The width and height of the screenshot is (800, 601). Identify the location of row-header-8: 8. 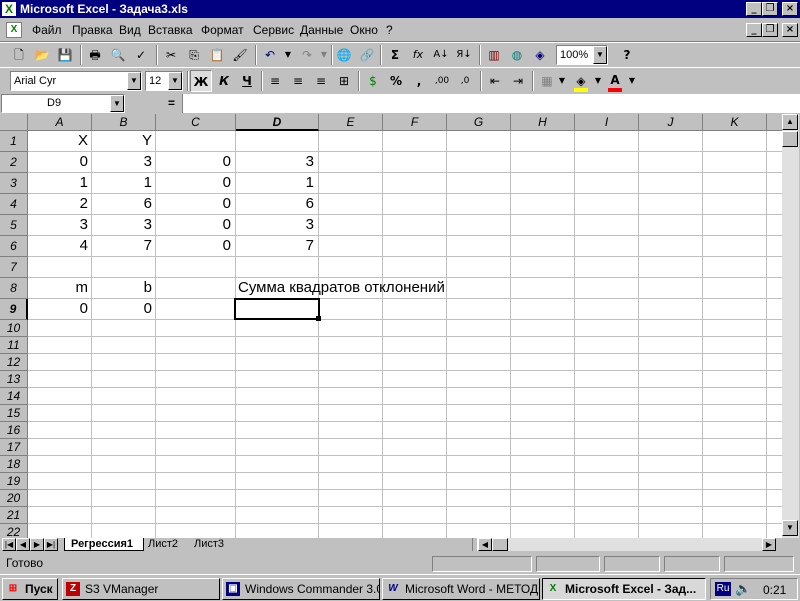
(14, 288).